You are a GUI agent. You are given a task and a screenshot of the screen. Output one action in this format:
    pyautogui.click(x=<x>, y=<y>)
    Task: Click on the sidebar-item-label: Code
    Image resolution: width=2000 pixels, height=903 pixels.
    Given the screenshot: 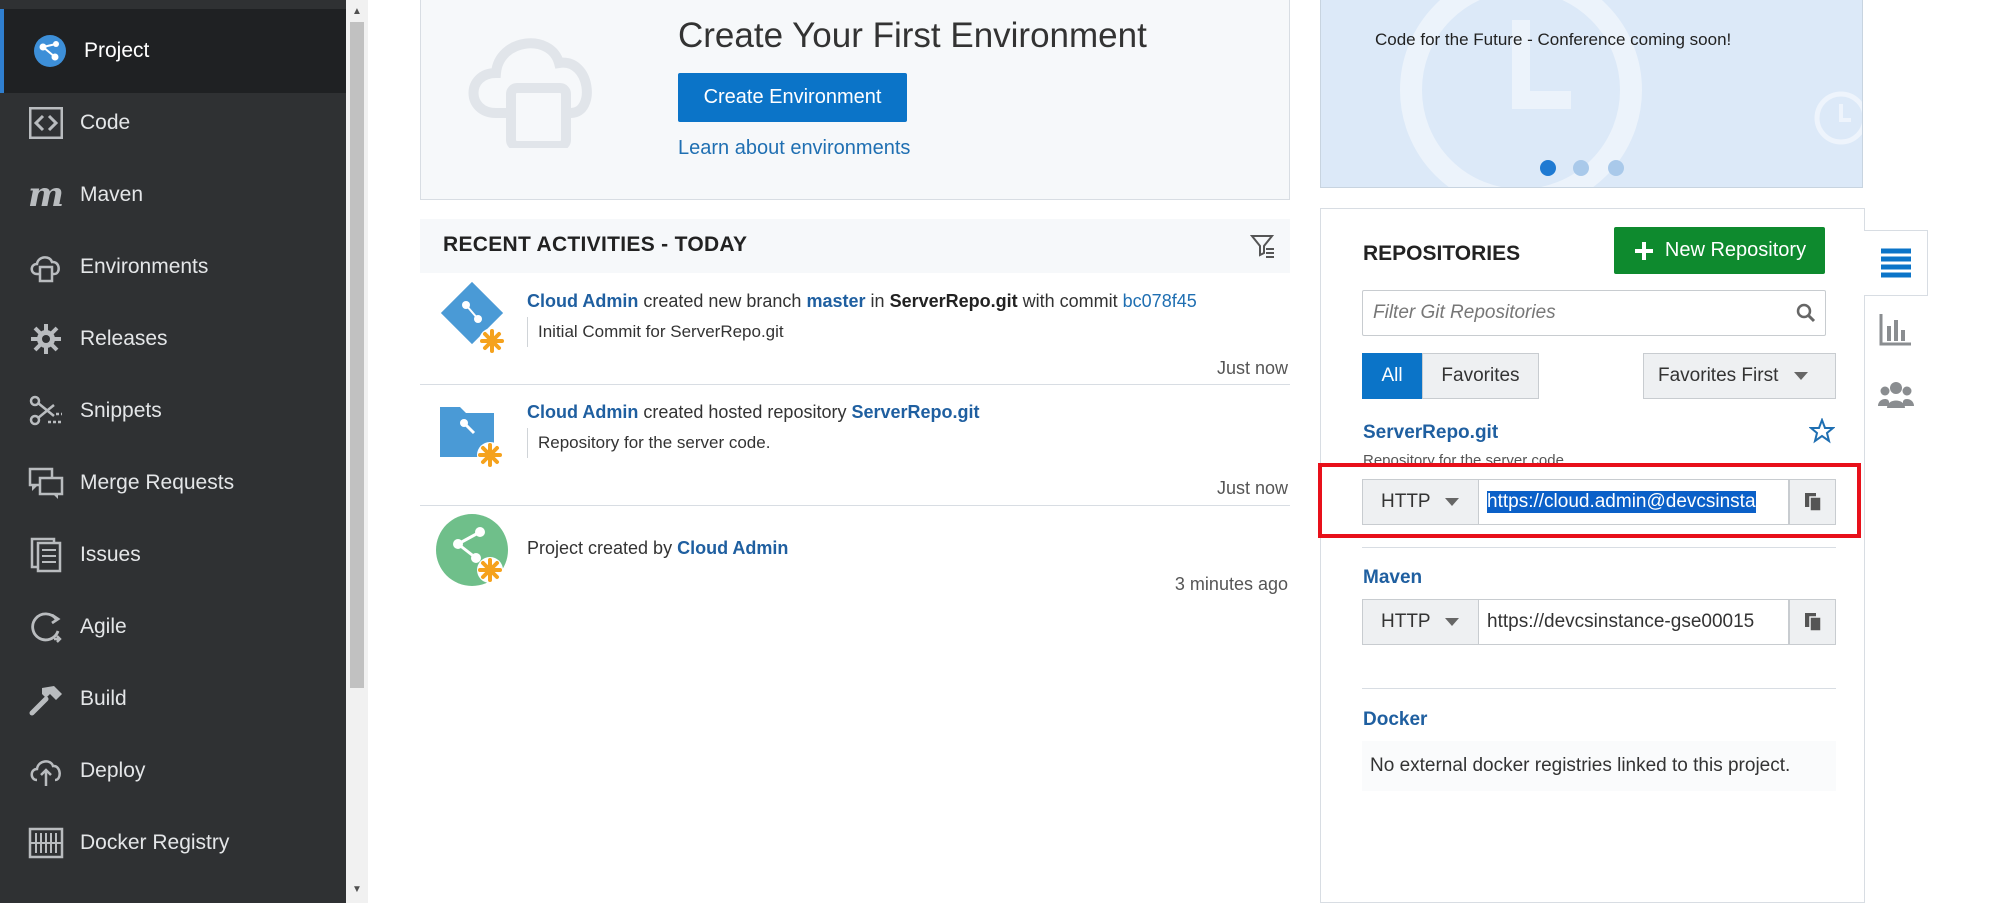 What is the action you would take?
    pyautogui.click(x=105, y=122)
    